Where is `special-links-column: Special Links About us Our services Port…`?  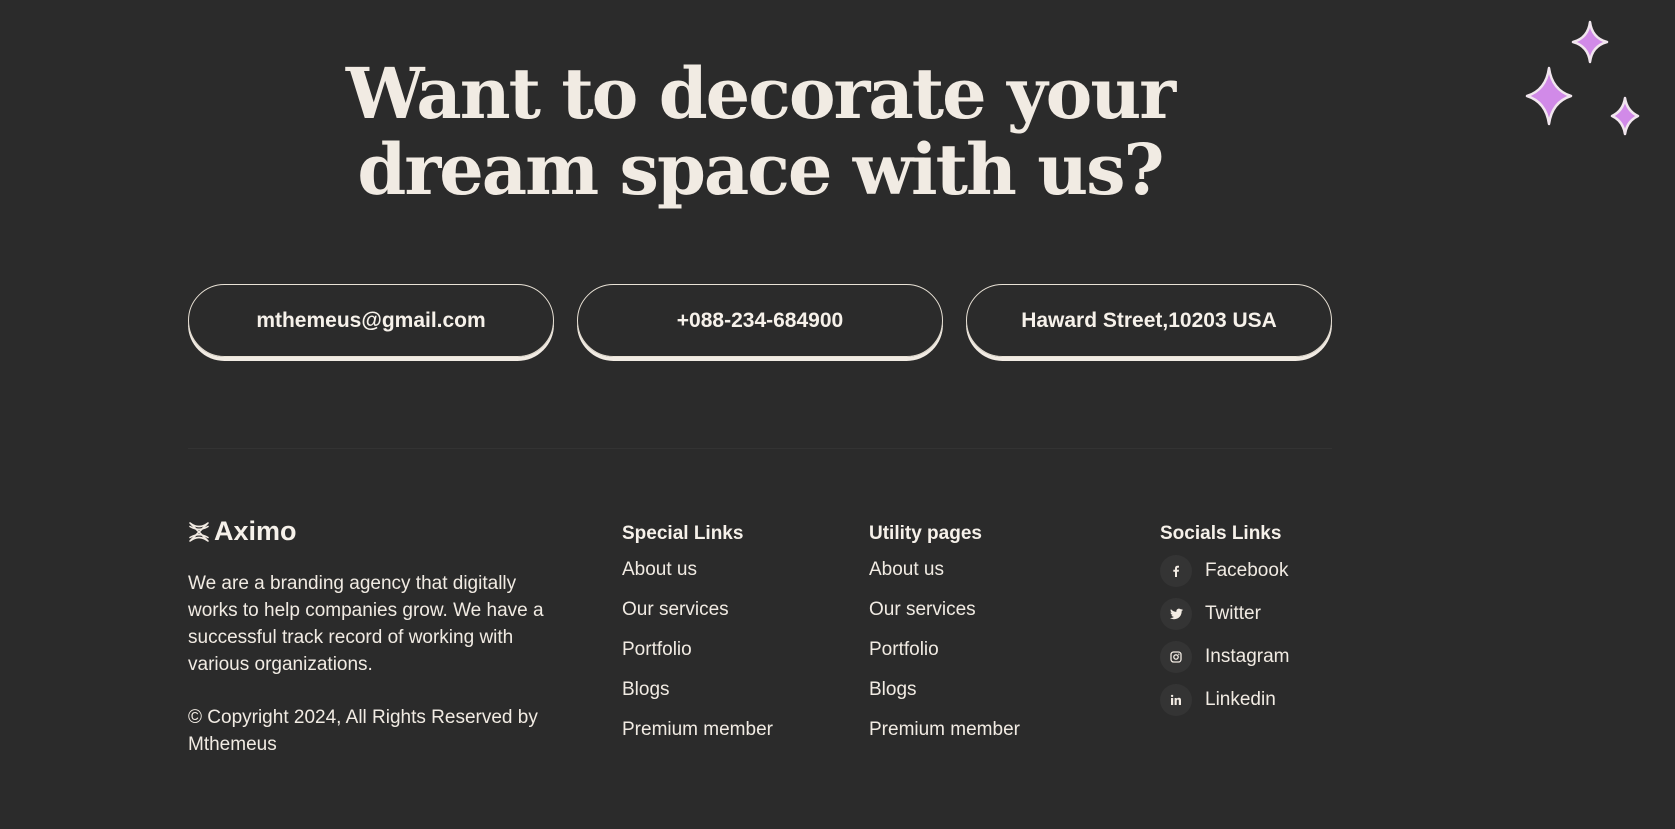
special-links-column: Special Links About us Our services Port… is located at coordinates (697, 640).